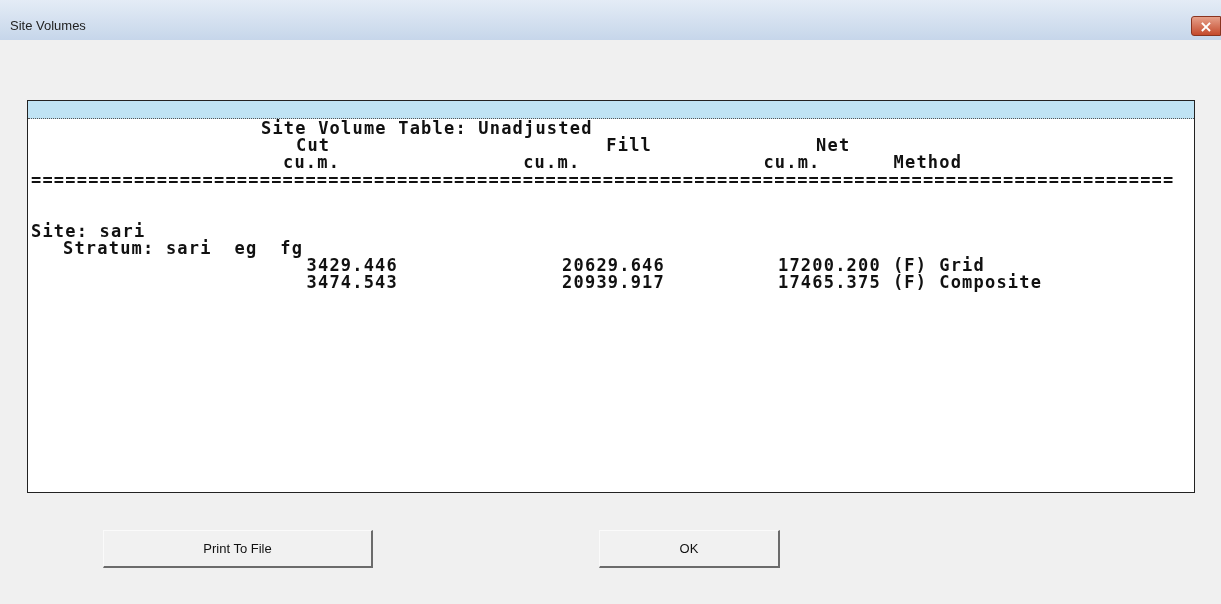  I want to click on net-value: 17465.375, so click(829, 282).